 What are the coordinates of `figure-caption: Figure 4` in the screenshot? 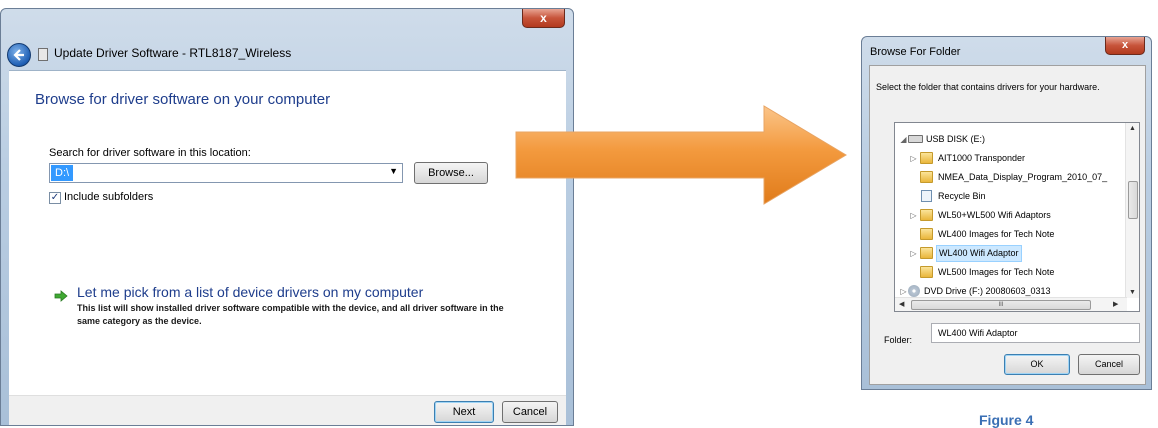 It's located at (1006, 420).